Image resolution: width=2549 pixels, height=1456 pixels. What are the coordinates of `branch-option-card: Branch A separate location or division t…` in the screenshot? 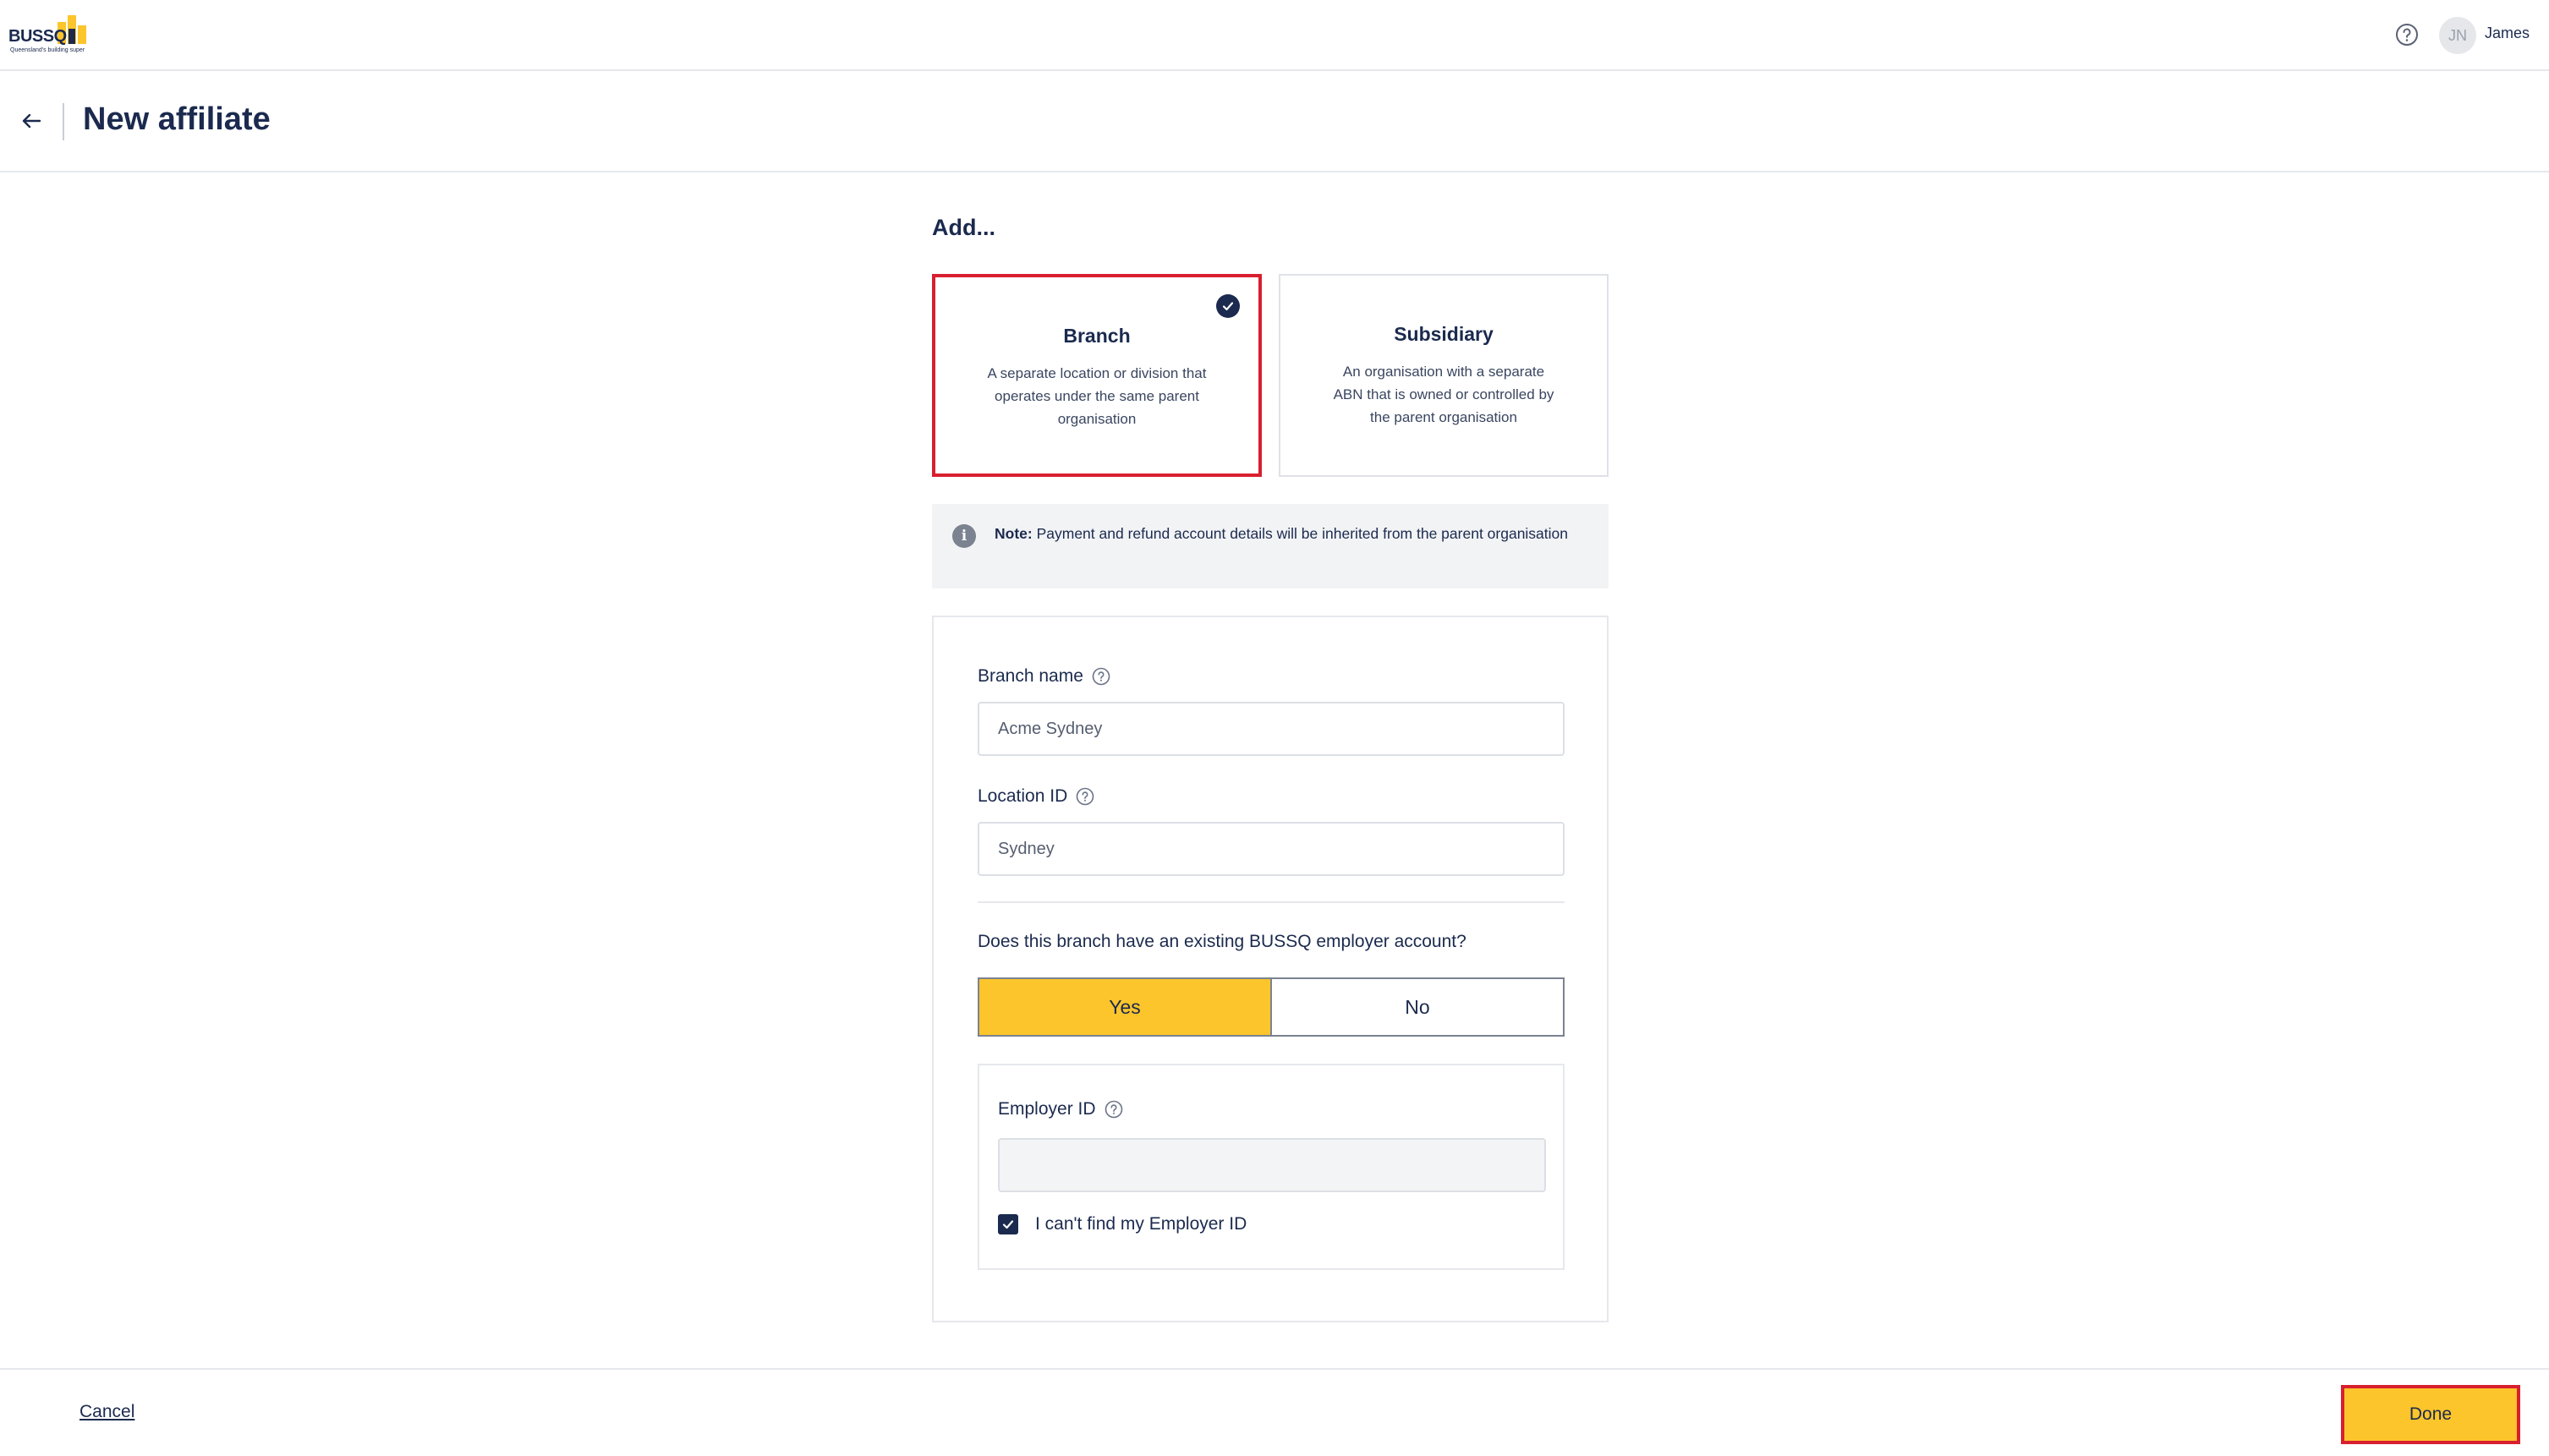 It's located at (1097, 376).